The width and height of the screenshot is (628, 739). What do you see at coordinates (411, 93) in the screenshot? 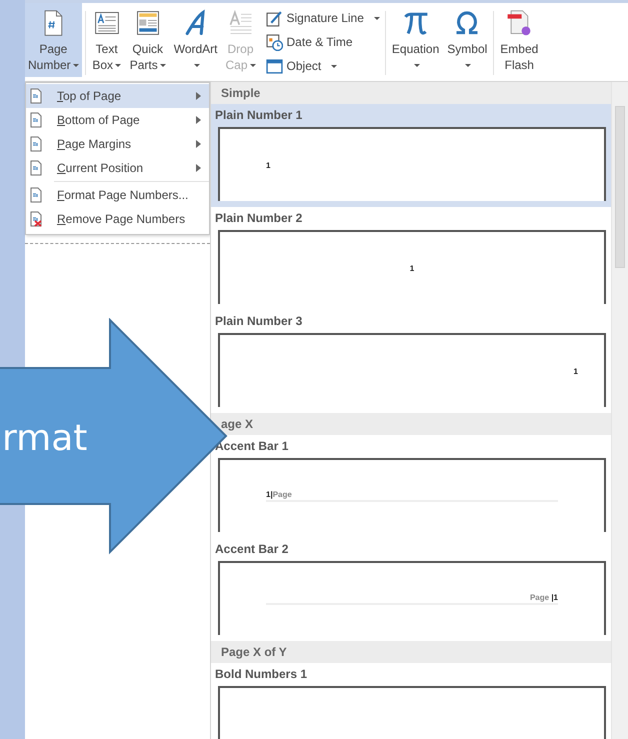
I see `gallery-section-header: Simple` at bounding box center [411, 93].